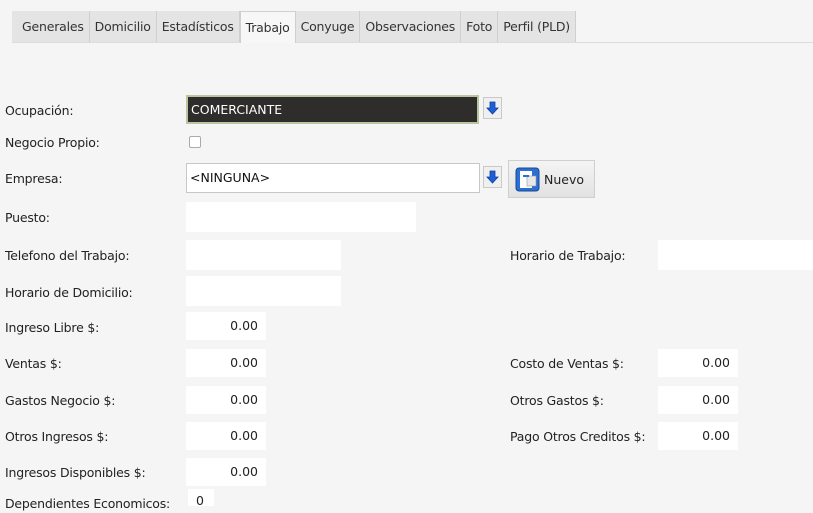 The height and width of the screenshot is (513, 813). I want to click on horario-trabajo-label: Horario de Trabajo:, so click(568, 255).